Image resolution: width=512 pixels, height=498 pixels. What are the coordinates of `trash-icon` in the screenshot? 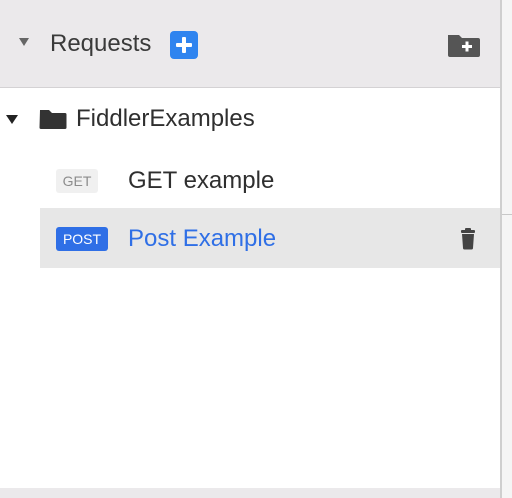 It's located at (468, 239).